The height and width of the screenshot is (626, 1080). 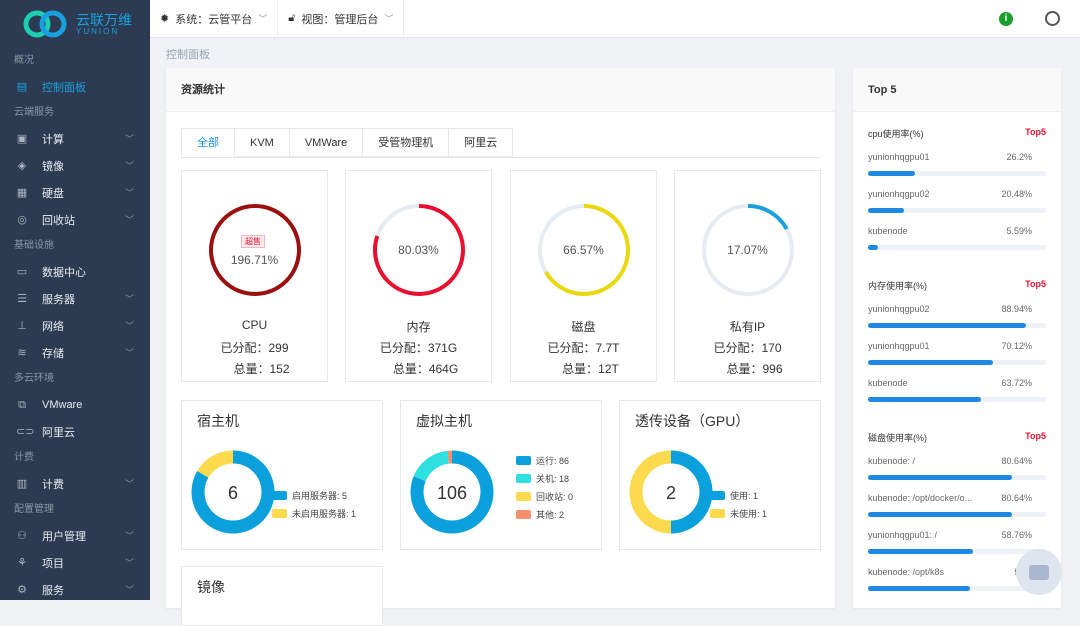 I want to click on sidebar-section-label: 云端服务, so click(x=34, y=112).